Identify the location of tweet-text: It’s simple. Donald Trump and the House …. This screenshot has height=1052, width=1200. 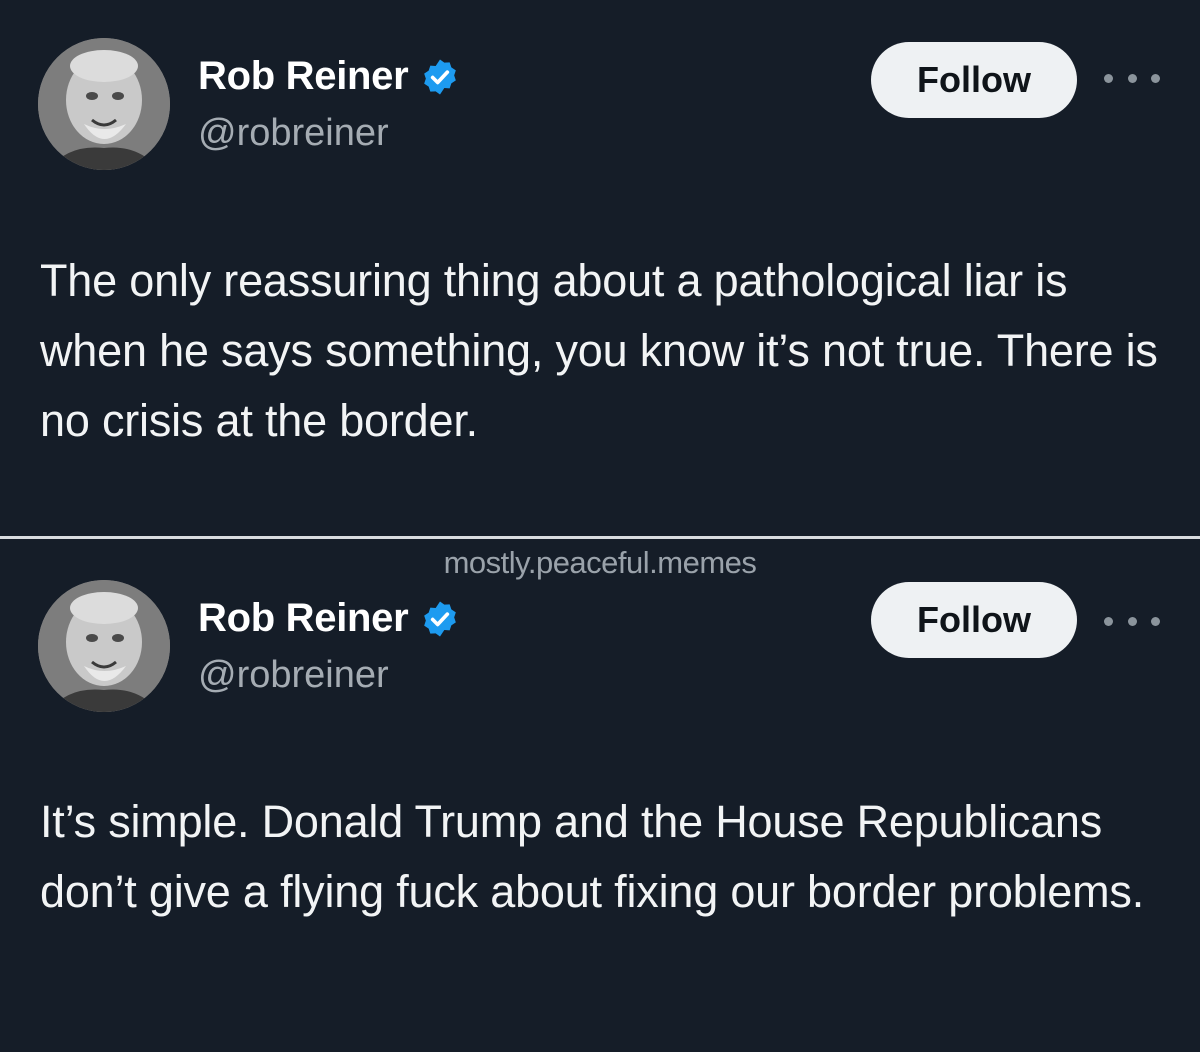
(592, 856).